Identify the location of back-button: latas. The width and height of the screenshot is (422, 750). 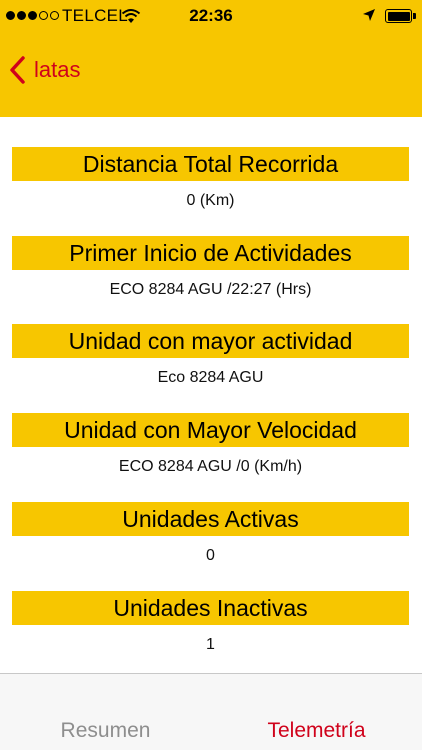
(44, 70).